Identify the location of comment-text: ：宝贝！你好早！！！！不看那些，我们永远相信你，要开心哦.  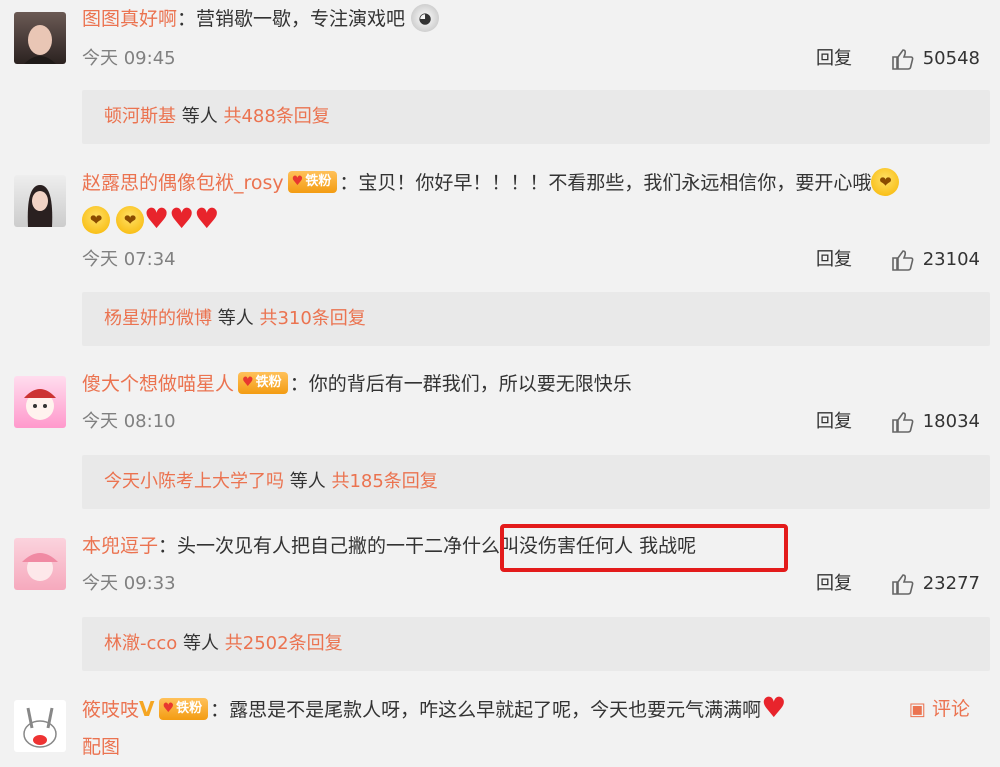
(605, 183).